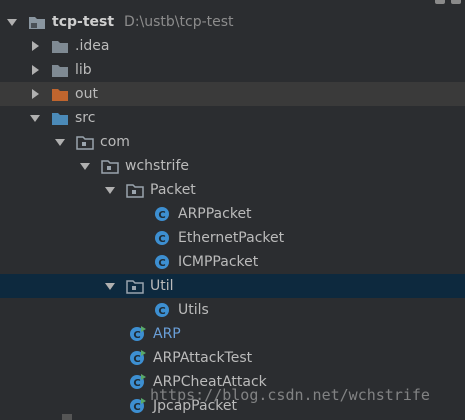  I want to click on project-folder-icon, so click(37, 22).